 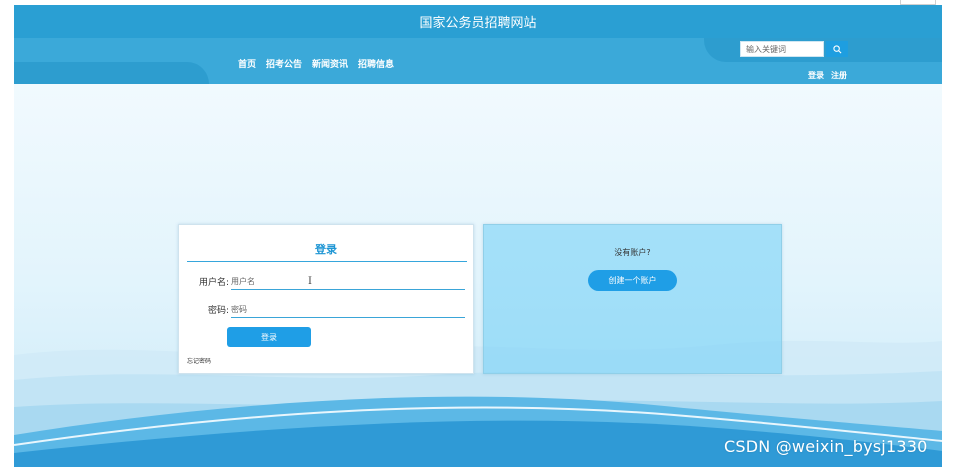 What do you see at coordinates (348, 282) in the screenshot?
I see `username-field` at bounding box center [348, 282].